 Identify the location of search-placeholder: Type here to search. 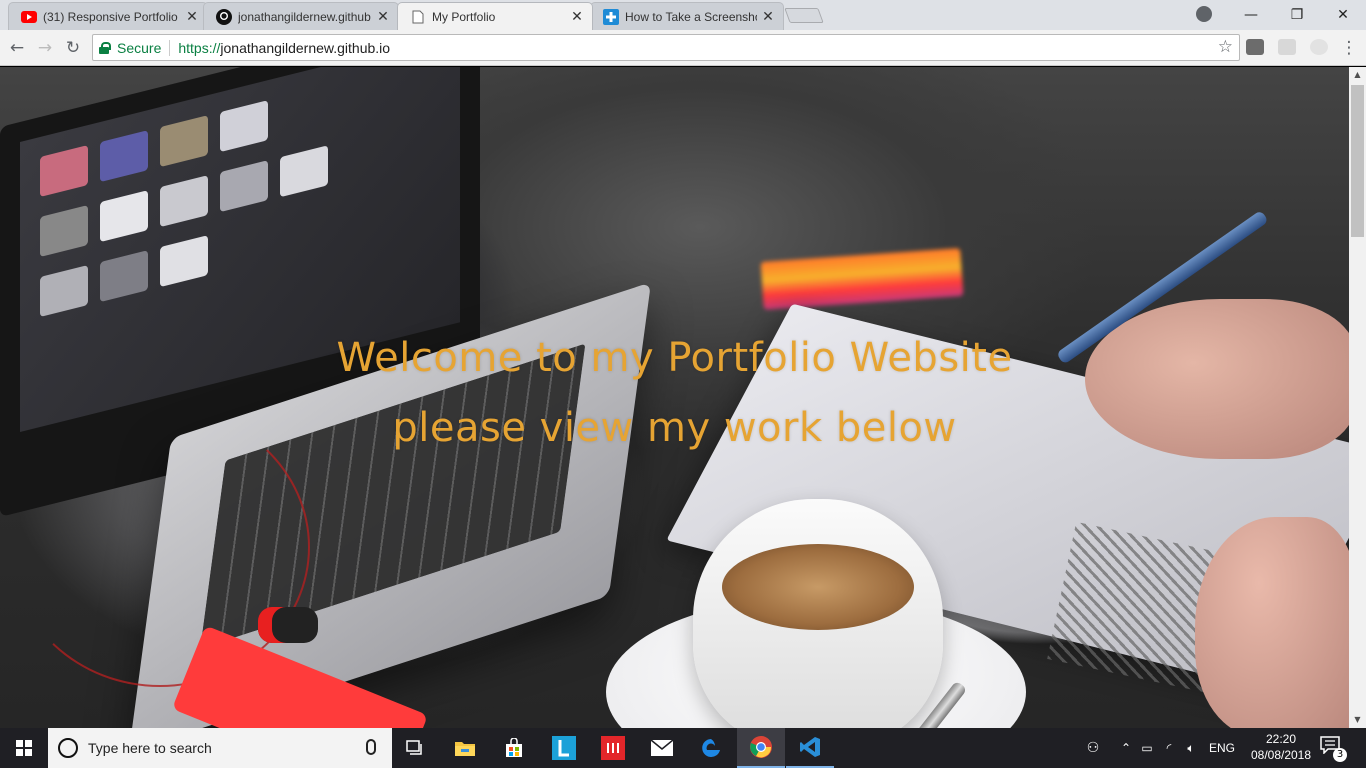
(150, 748).